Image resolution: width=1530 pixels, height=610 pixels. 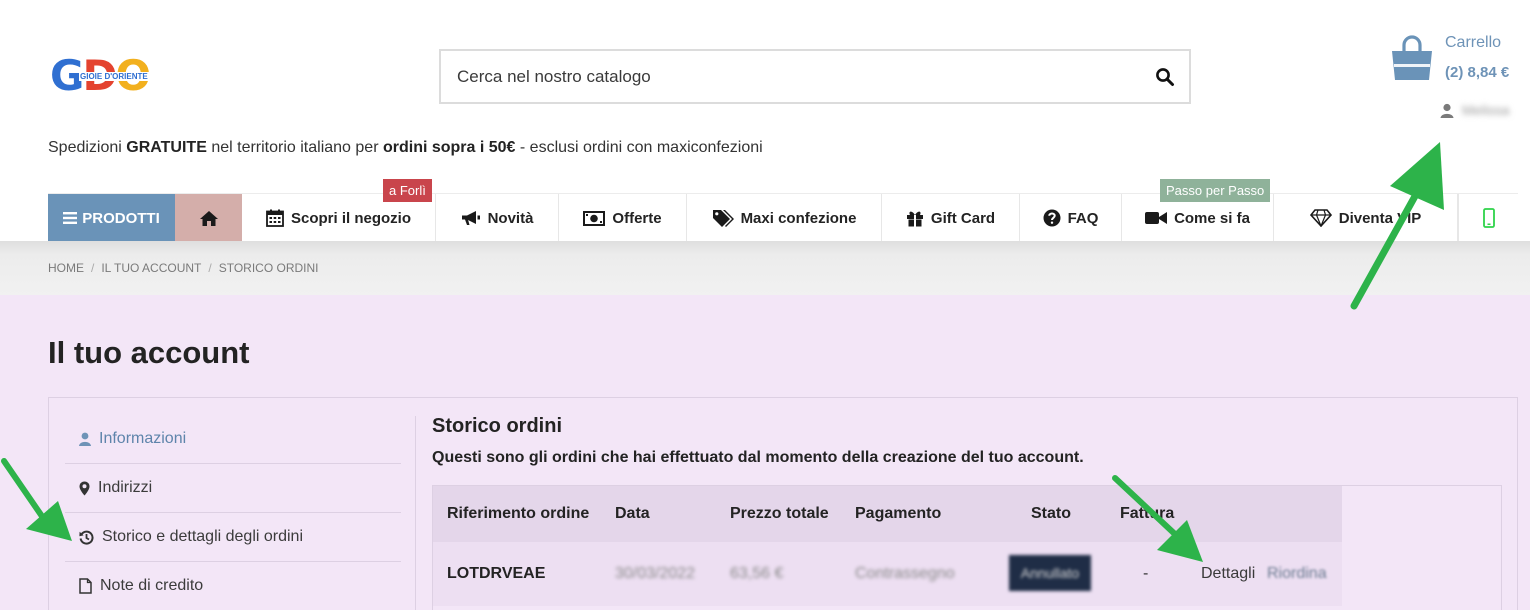 I want to click on mobile-icon, so click(x=1488, y=218).